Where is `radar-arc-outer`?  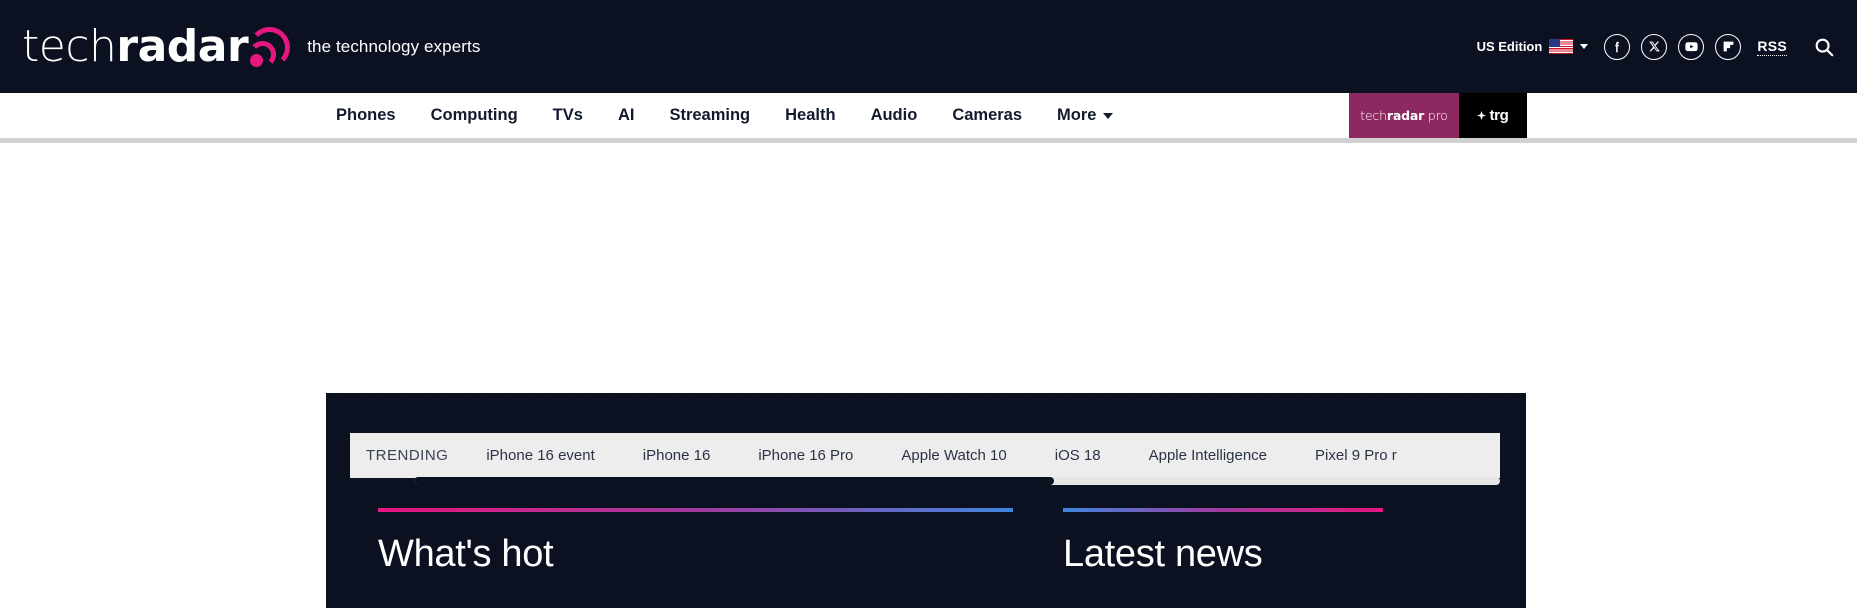
radar-arc-outer is located at coordinates (269, 47).